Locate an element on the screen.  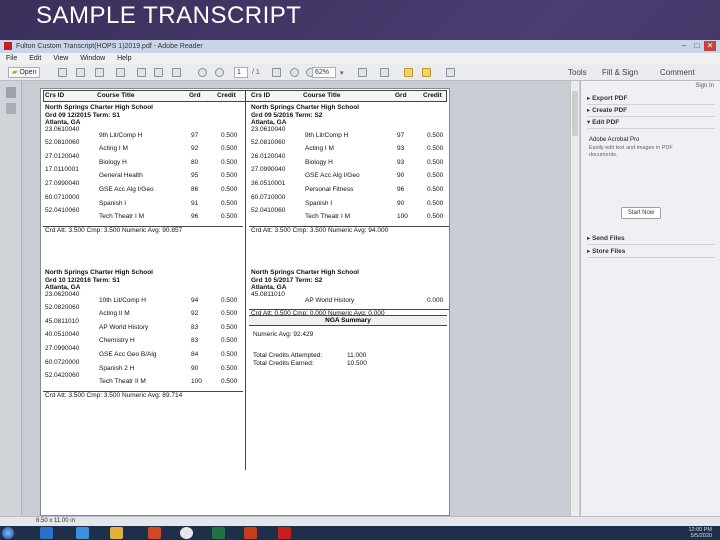
course-title: General Health is located at coordinates (121, 176).